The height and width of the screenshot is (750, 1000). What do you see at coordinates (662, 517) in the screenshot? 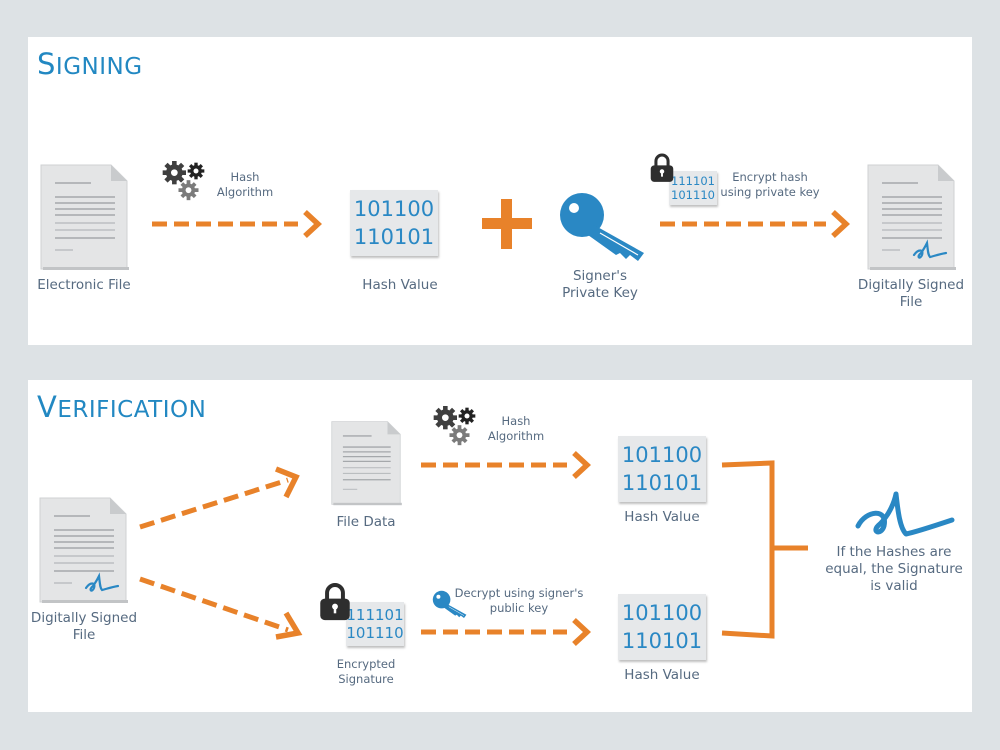
I see `hash-value-top-label: Hash Value` at bounding box center [662, 517].